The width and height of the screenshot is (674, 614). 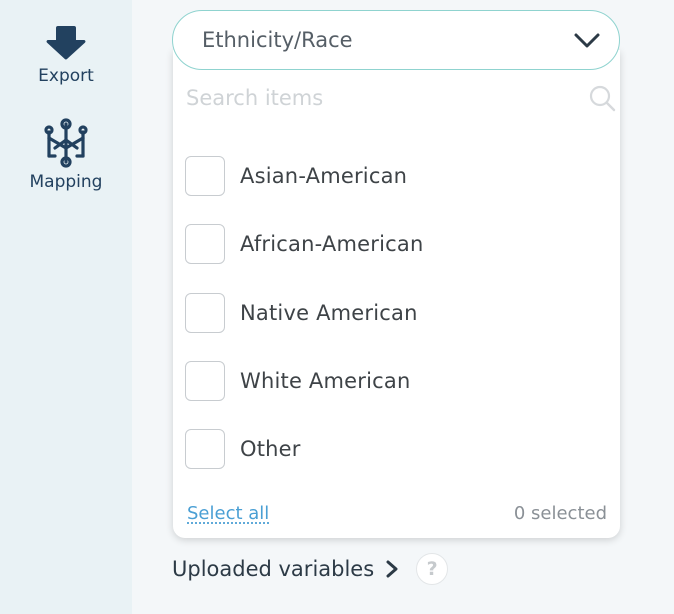 What do you see at coordinates (602, 98) in the screenshot?
I see `search-icon` at bounding box center [602, 98].